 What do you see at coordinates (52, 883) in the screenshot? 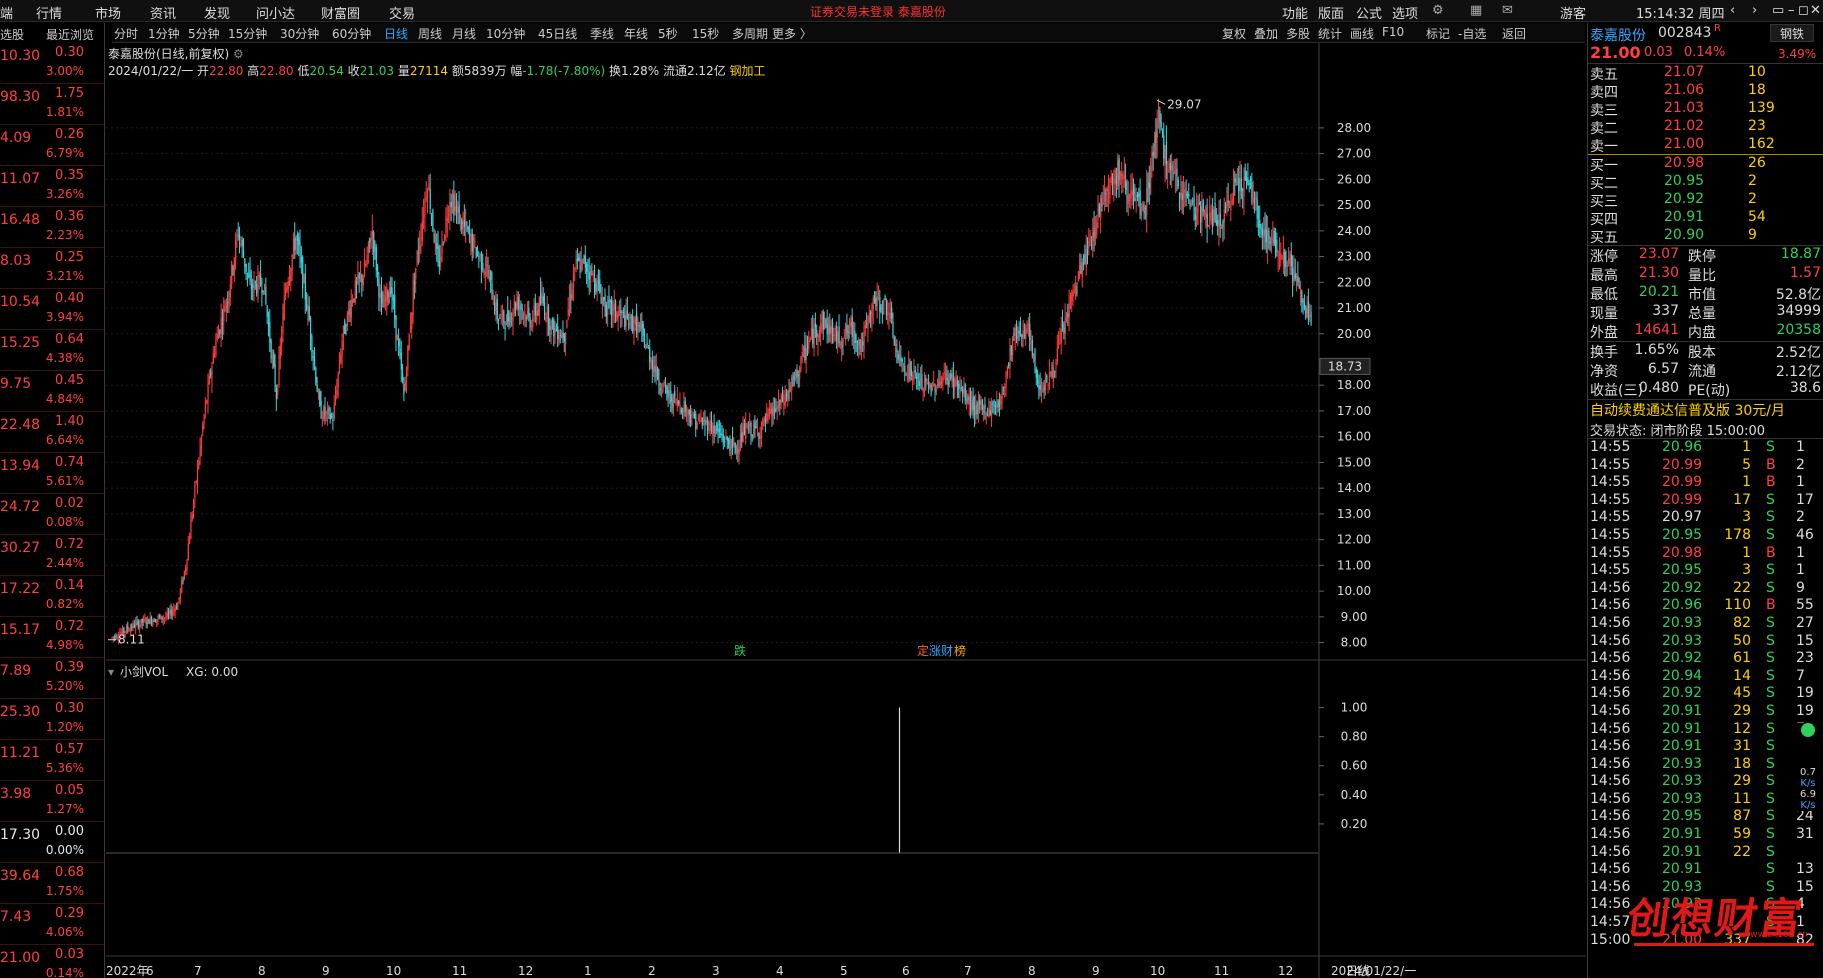
I see `list-item: 39.64 0.68 1.75%` at bounding box center [52, 883].